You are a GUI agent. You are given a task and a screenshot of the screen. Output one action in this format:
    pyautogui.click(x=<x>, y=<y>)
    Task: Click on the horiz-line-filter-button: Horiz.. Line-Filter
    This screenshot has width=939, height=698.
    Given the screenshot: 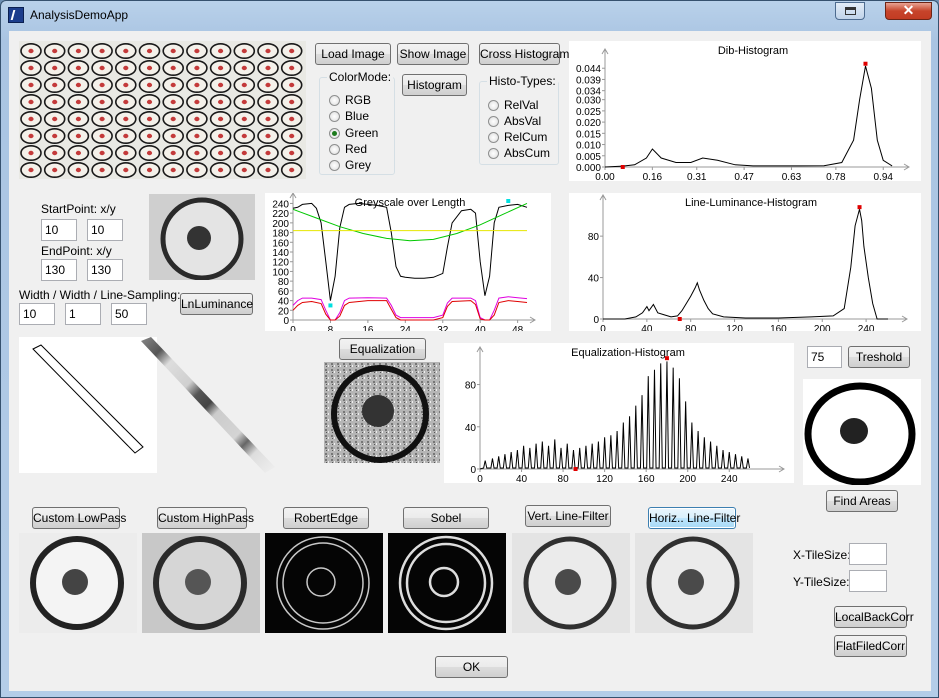 What is the action you would take?
    pyautogui.click(x=694, y=518)
    